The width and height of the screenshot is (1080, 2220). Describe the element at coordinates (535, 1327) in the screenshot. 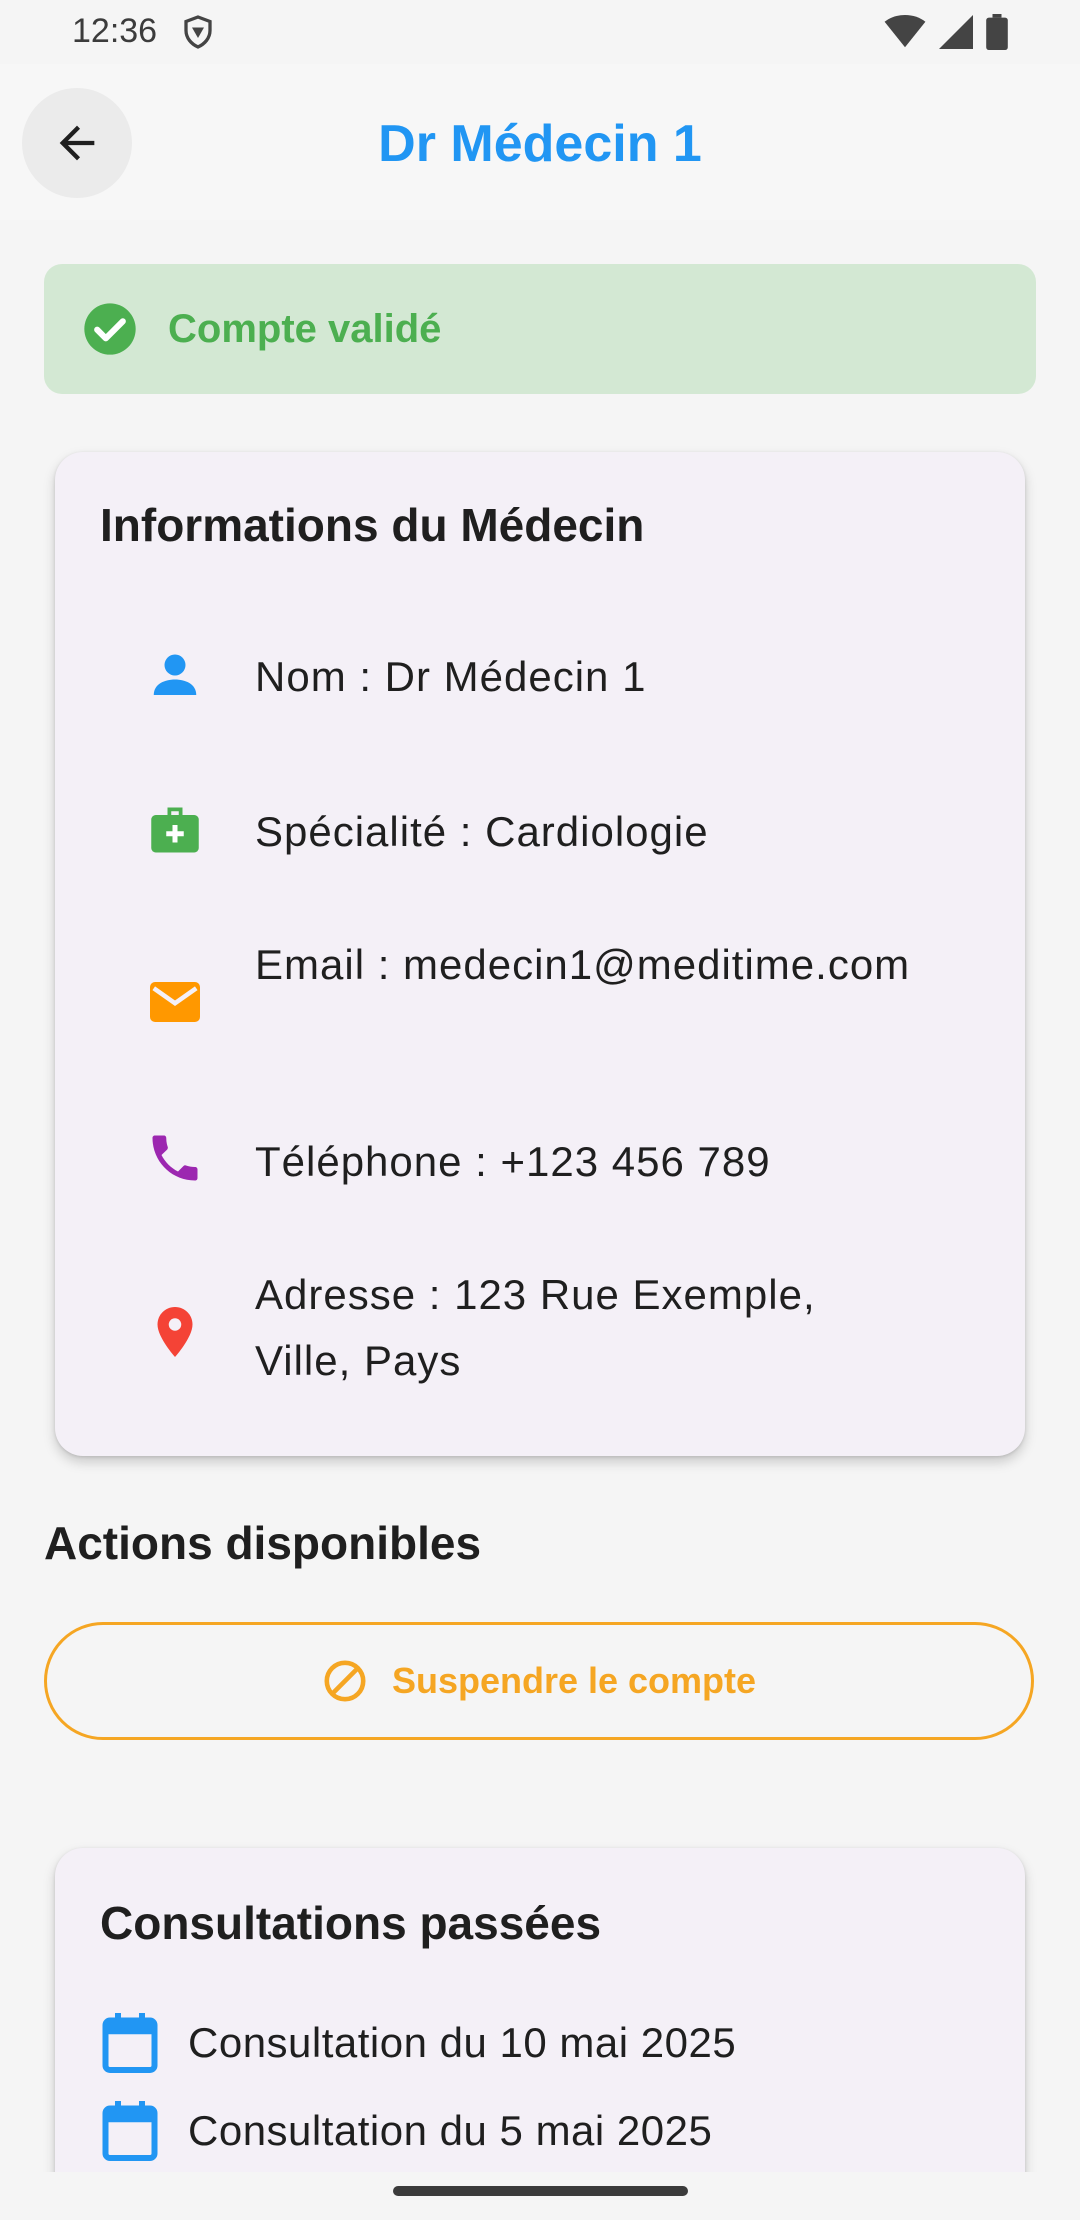

I see `info-address-text: Adresse : 123 Rue Exemple, Ville, Pays` at that location.